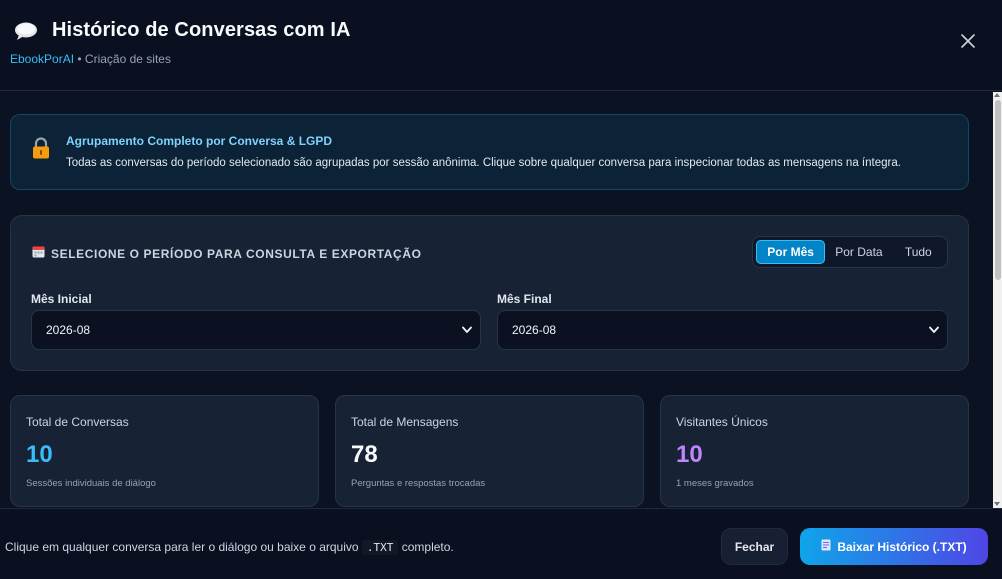  What do you see at coordinates (902, 546) in the screenshot?
I see `download-button-label: Baixar Histórico (.TXT)` at bounding box center [902, 546].